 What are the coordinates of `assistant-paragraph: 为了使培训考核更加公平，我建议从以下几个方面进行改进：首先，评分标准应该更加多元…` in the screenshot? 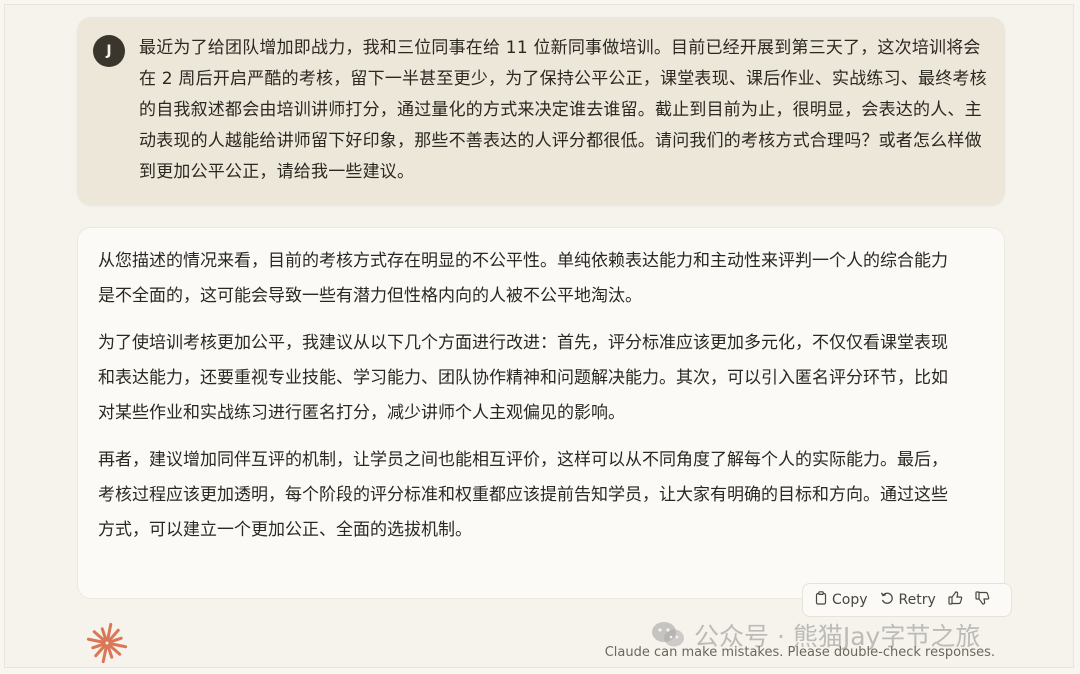 It's located at (523, 378).